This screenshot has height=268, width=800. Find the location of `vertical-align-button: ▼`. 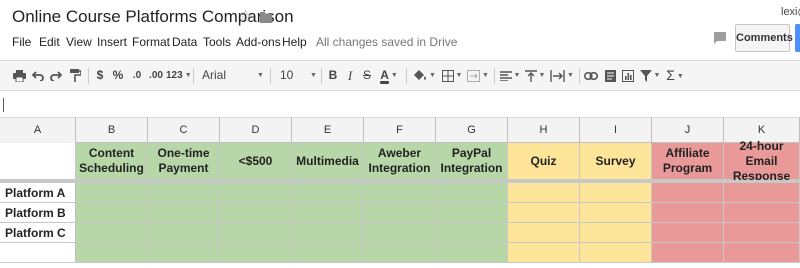

vertical-align-button: ▼ is located at coordinates (535, 75).